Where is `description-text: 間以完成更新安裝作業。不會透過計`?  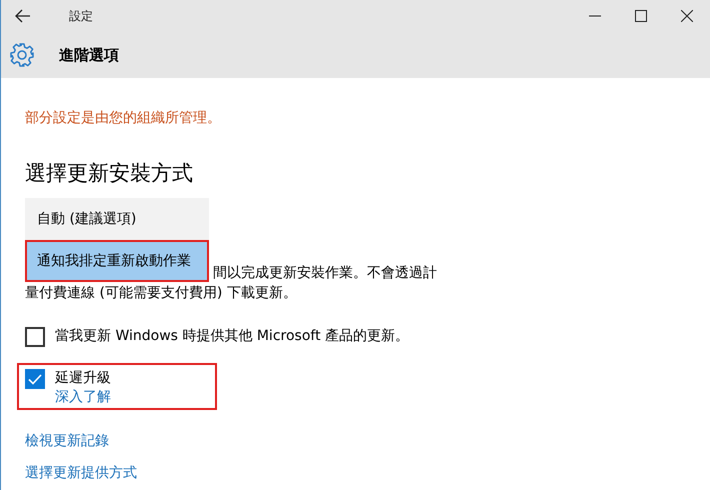
description-text: 間以完成更新安裝作業。不會透過計 is located at coordinates (325, 273).